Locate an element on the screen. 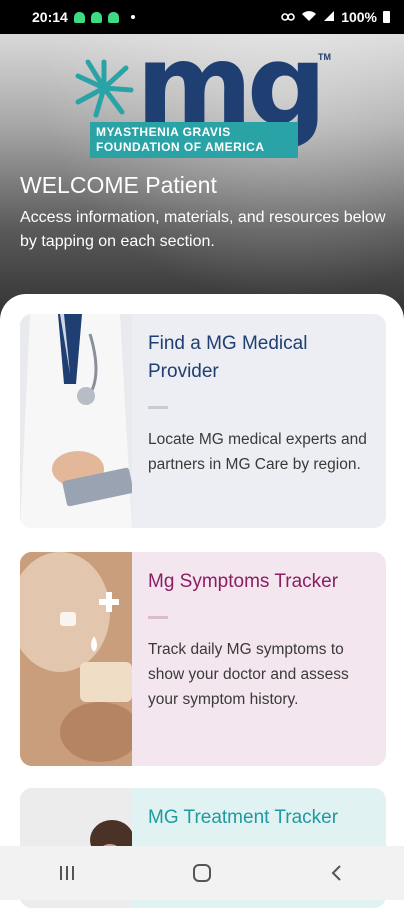 The width and height of the screenshot is (404, 908). battery-icon is located at coordinates (386, 17).